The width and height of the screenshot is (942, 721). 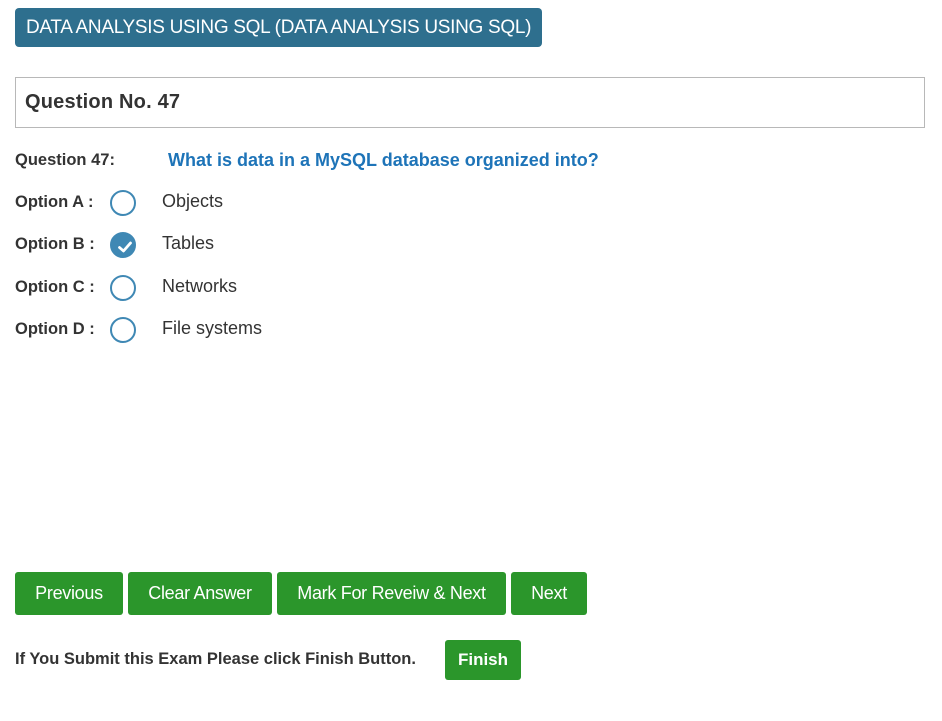 What do you see at coordinates (199, 286) in the screenshot?
I see `option-text-c: Networks` at bounding box center [199, 286].